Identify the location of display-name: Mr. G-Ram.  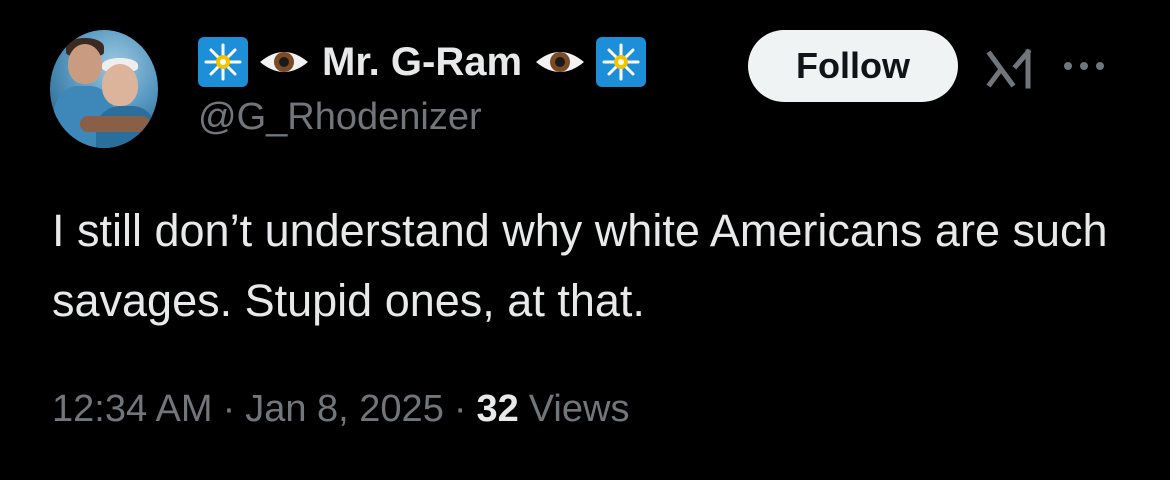
(422, 62).